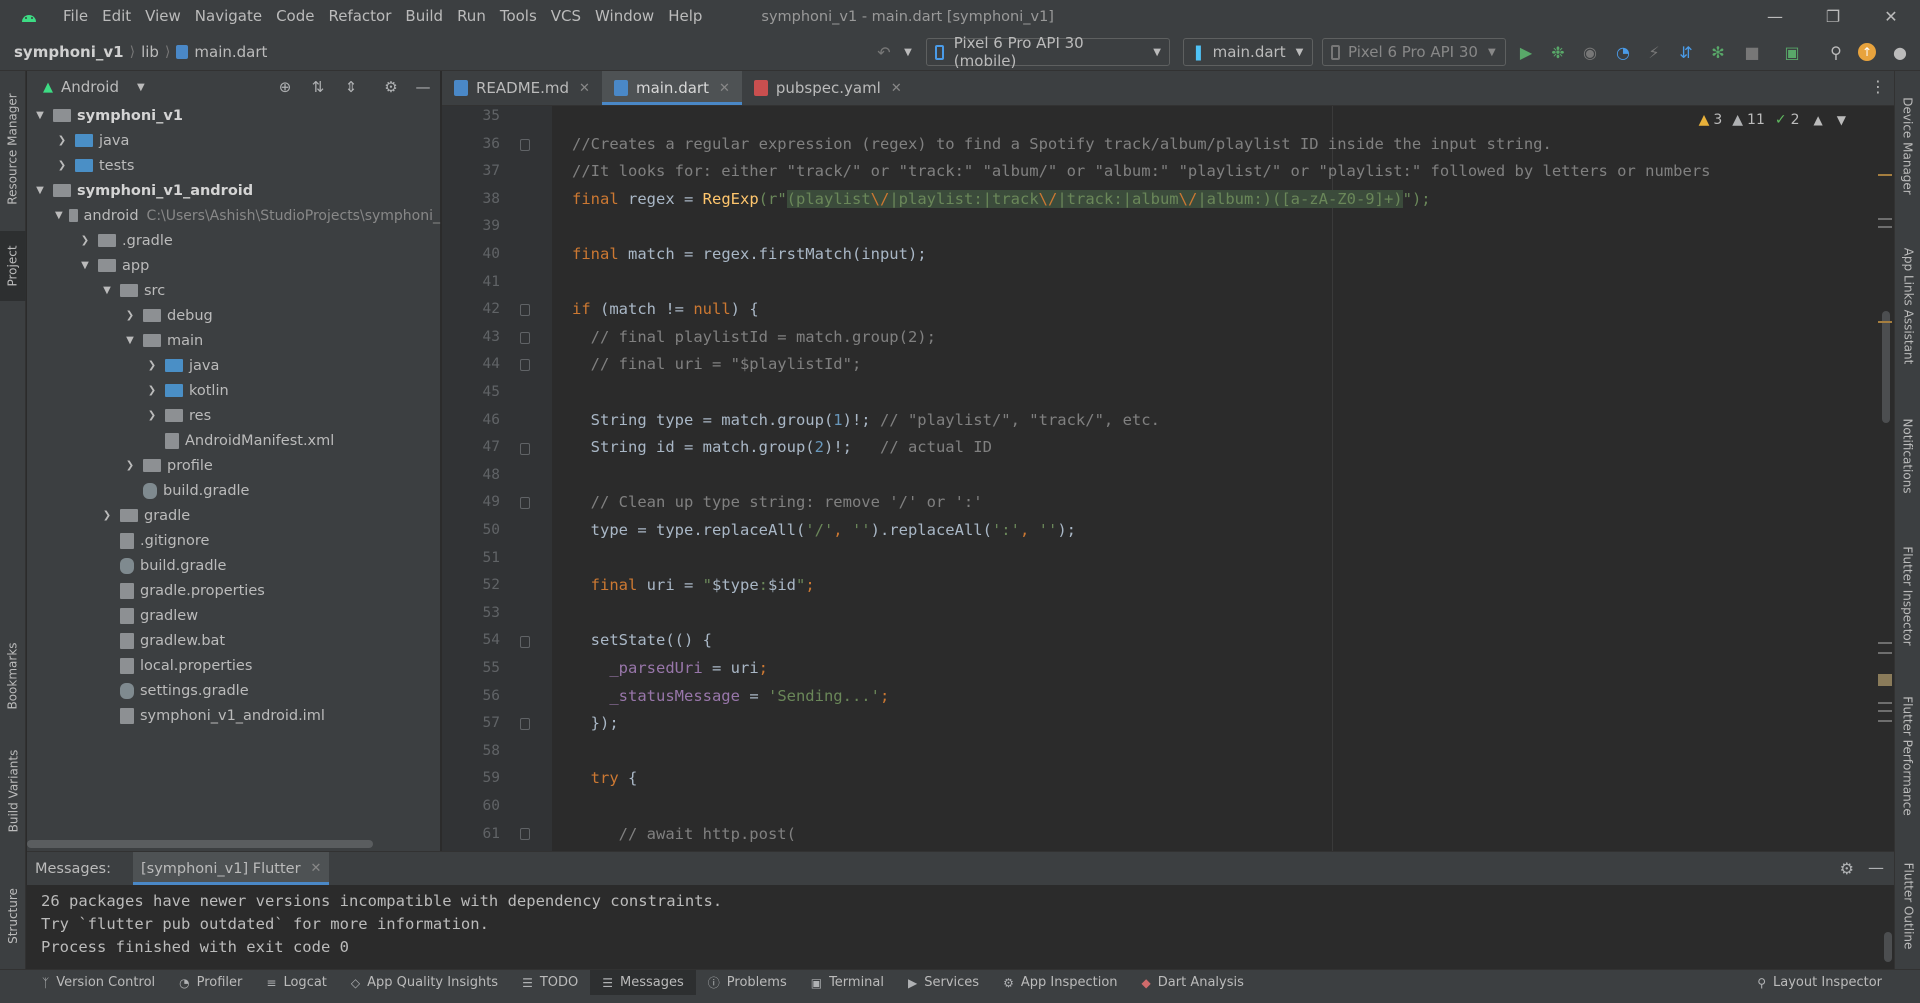  What do you see at coordinates (163, 16) in the screenshot?
I see `menu-view: View` at bounding box center [163, 16].